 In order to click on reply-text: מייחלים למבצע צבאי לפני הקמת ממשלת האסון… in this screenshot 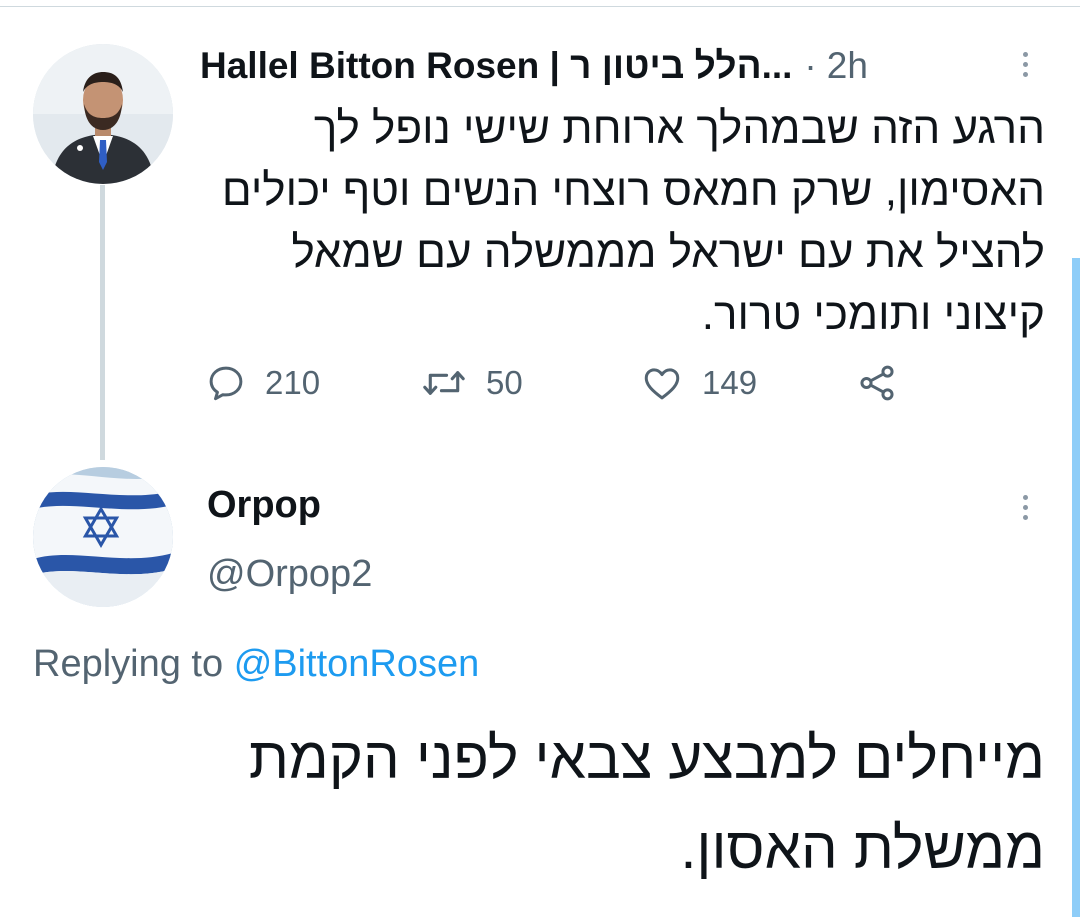, I will do `click(646, 803)`.